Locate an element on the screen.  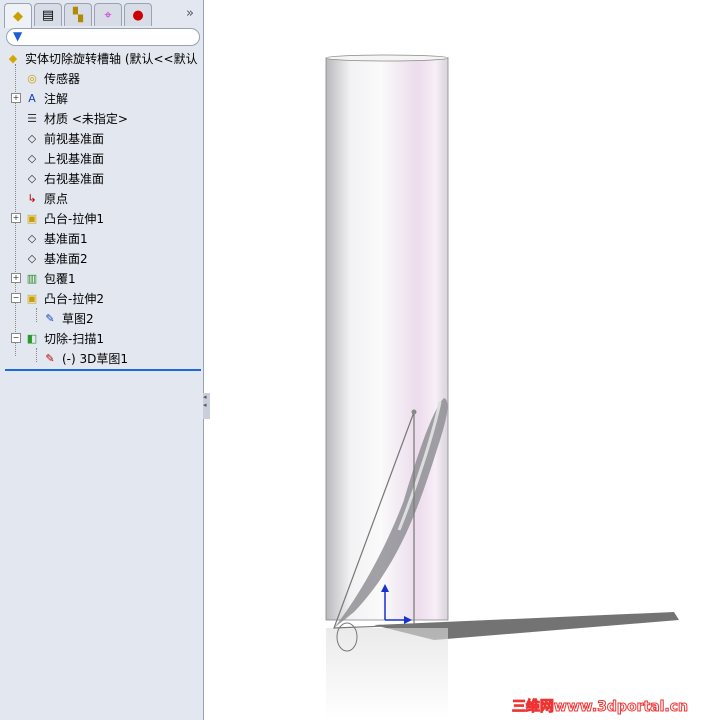
tree-item-label: 传感器 is located at coordinates (62, 78).